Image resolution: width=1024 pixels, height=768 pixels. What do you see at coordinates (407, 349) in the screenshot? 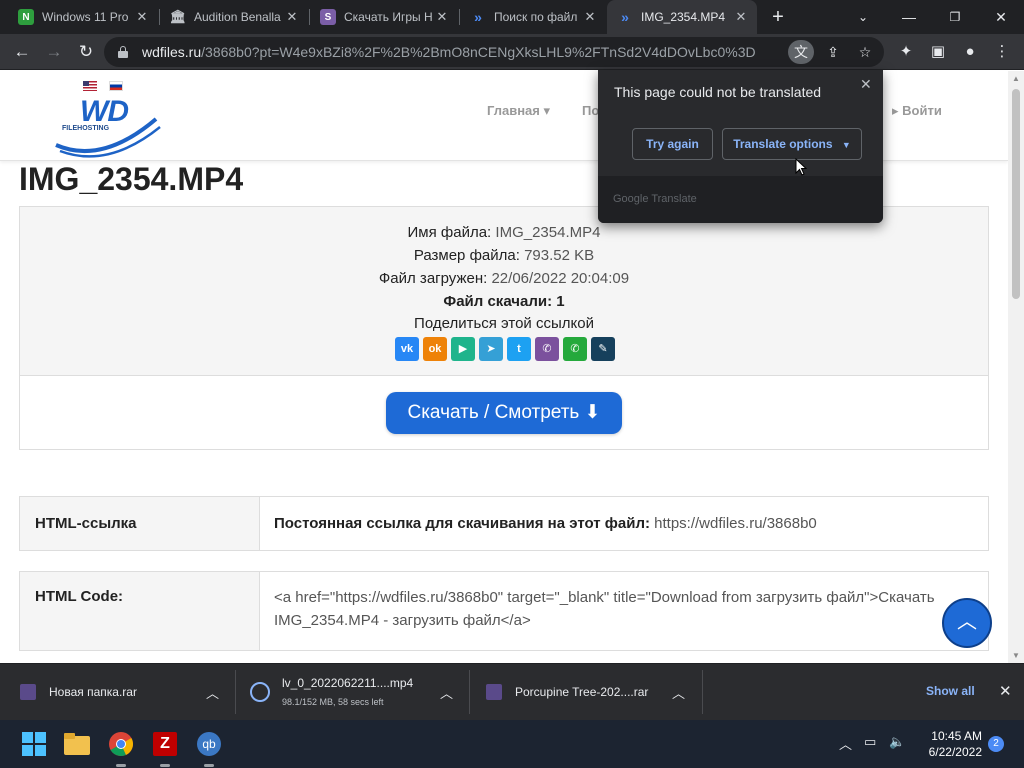
I see `vk-share-button: vk` at bounding box center [407, 349].